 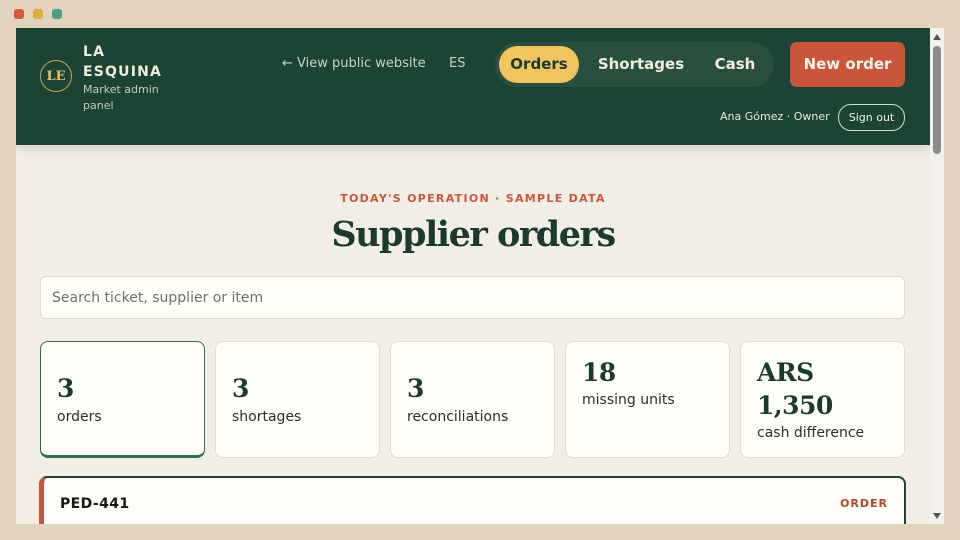 I want to click on window-controls, so click(x=38, y=14).